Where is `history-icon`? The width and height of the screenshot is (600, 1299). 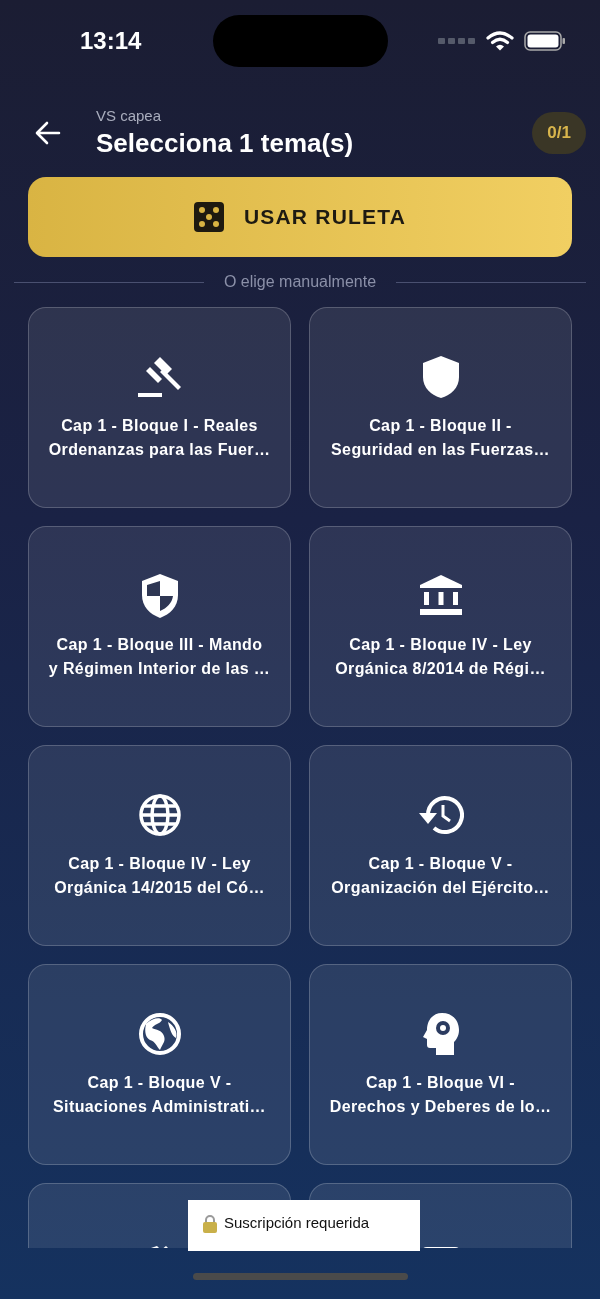 history-icon is located at coordinates (440, 815).